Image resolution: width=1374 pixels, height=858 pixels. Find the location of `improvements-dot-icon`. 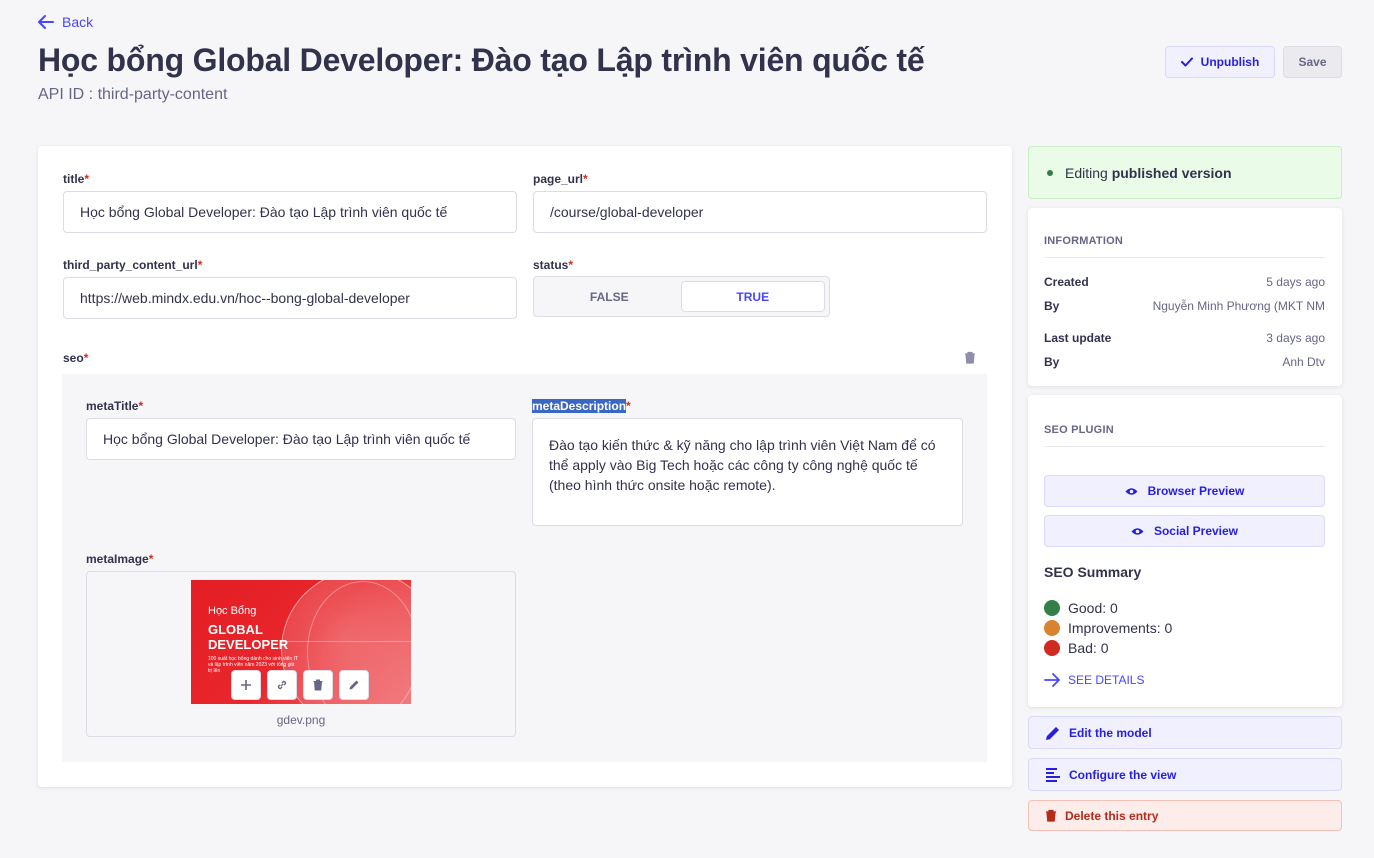

improvements-dot-icon is located at coordinates (1052, 628).